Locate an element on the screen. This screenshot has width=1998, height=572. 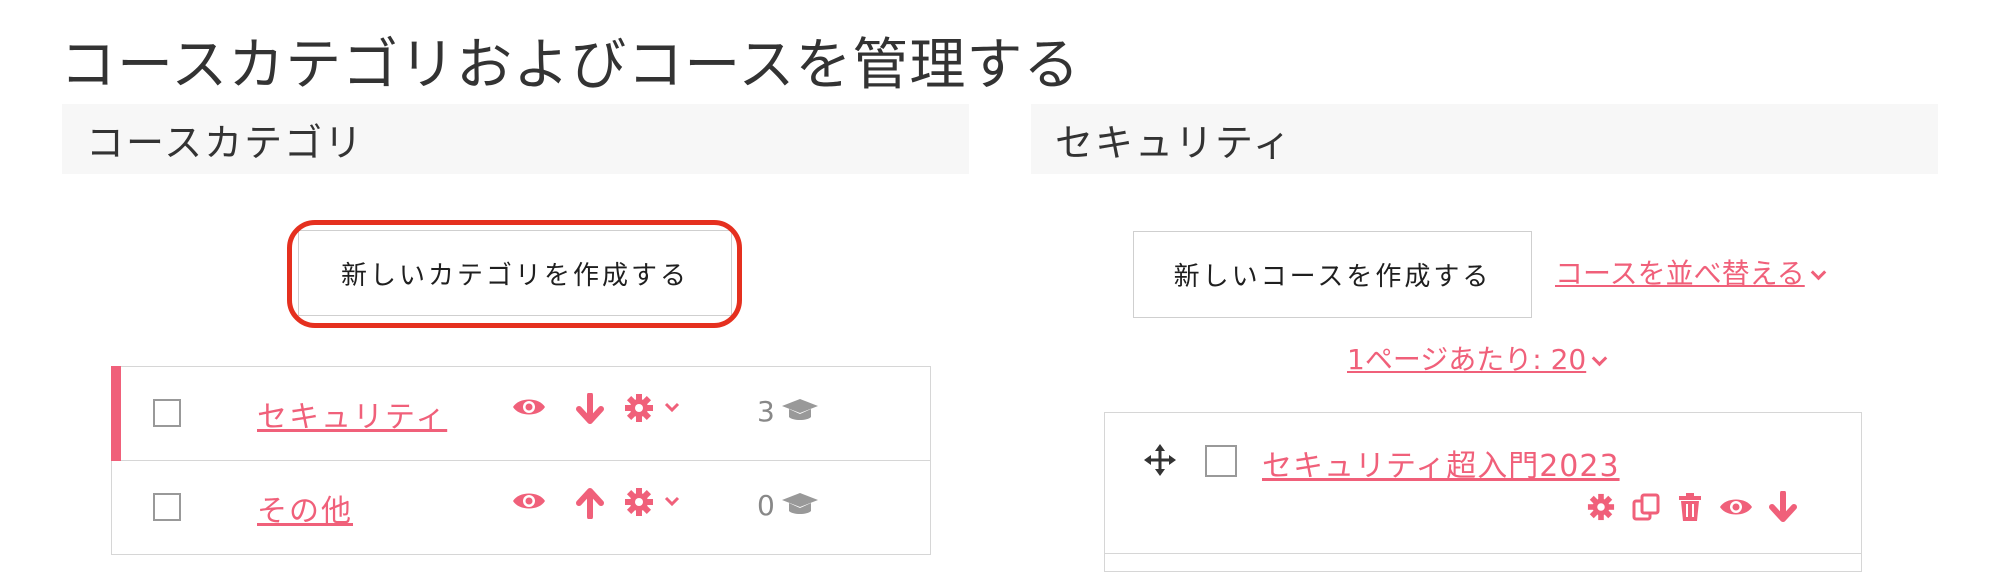
course-count: 3 is located at coordinates (766, 411).